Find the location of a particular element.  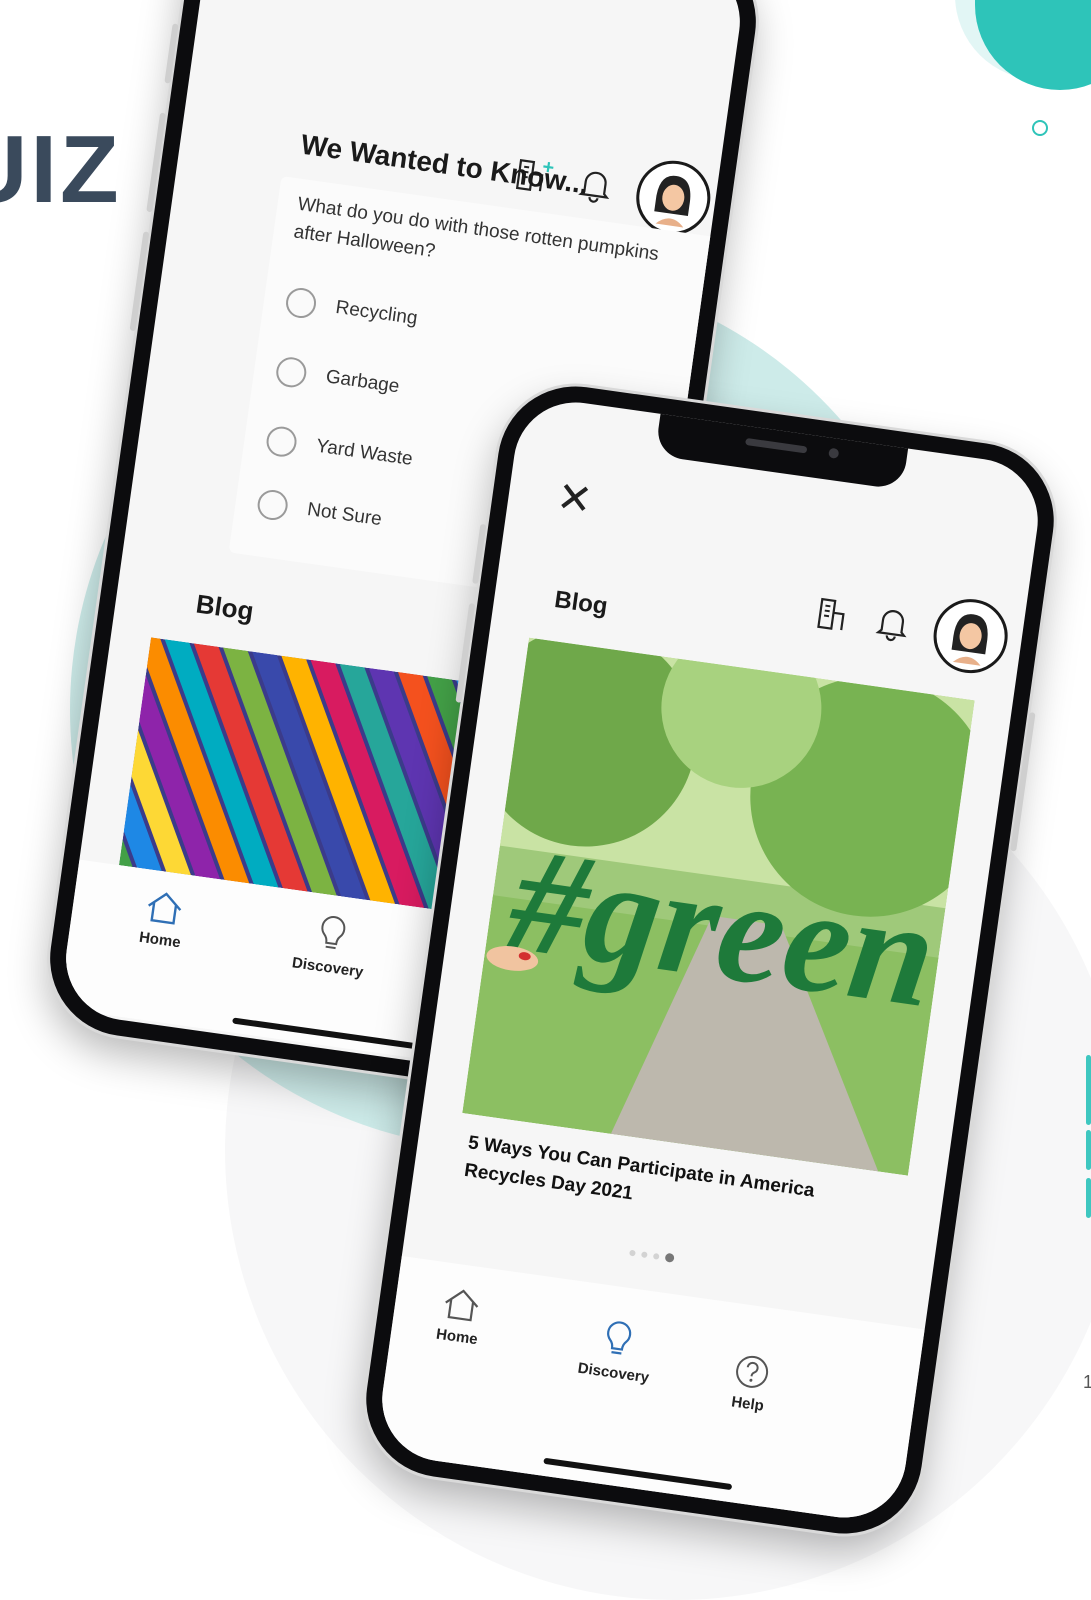

phone-notch is located at coordinates (781, 451).